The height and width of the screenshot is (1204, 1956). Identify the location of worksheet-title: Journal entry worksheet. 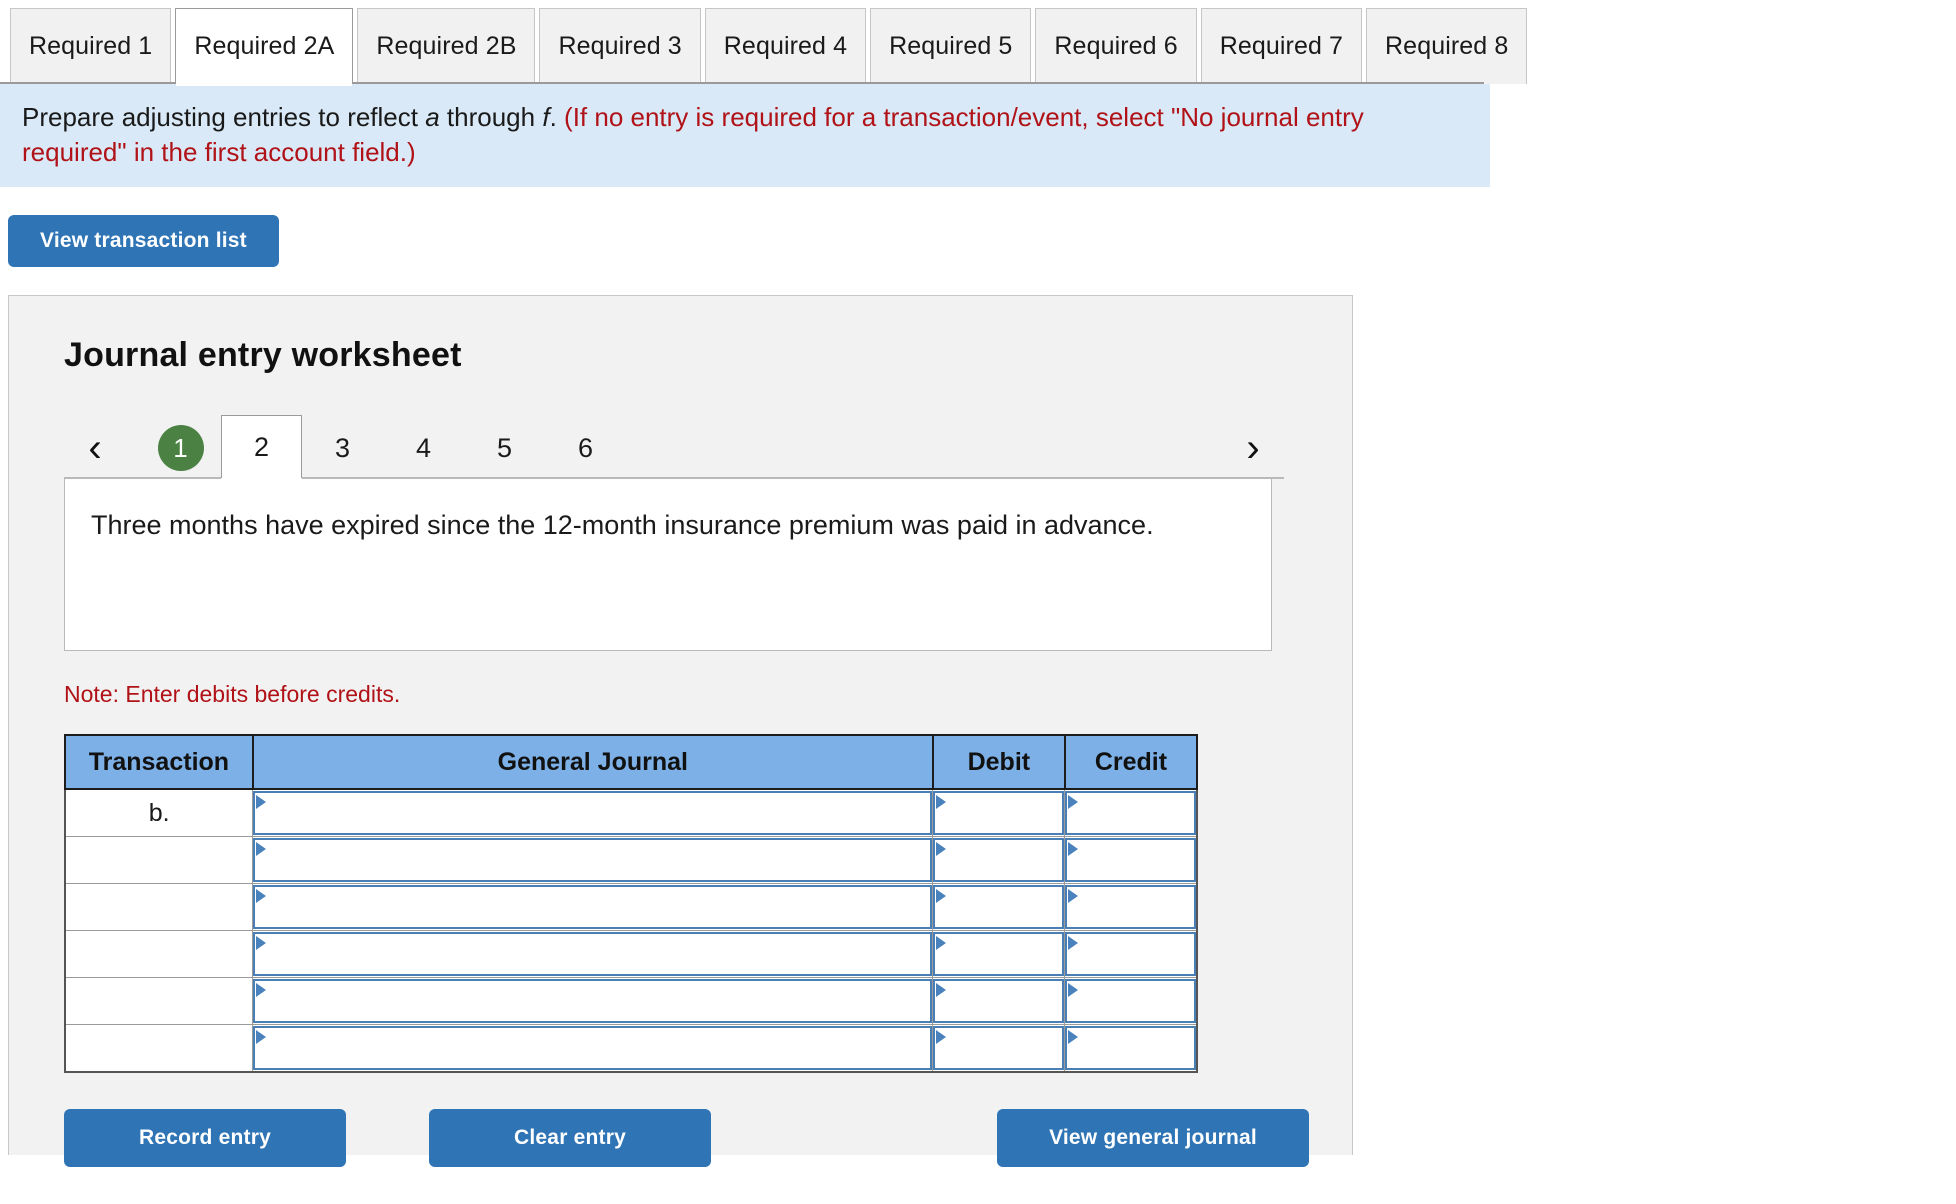
(263, 355).